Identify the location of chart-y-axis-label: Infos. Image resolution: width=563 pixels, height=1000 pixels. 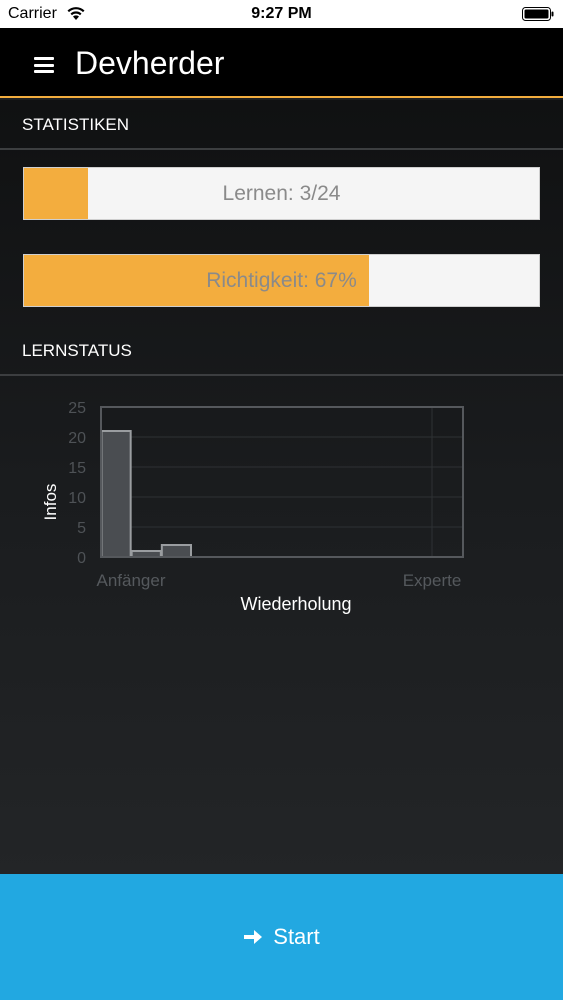
(50, 502).